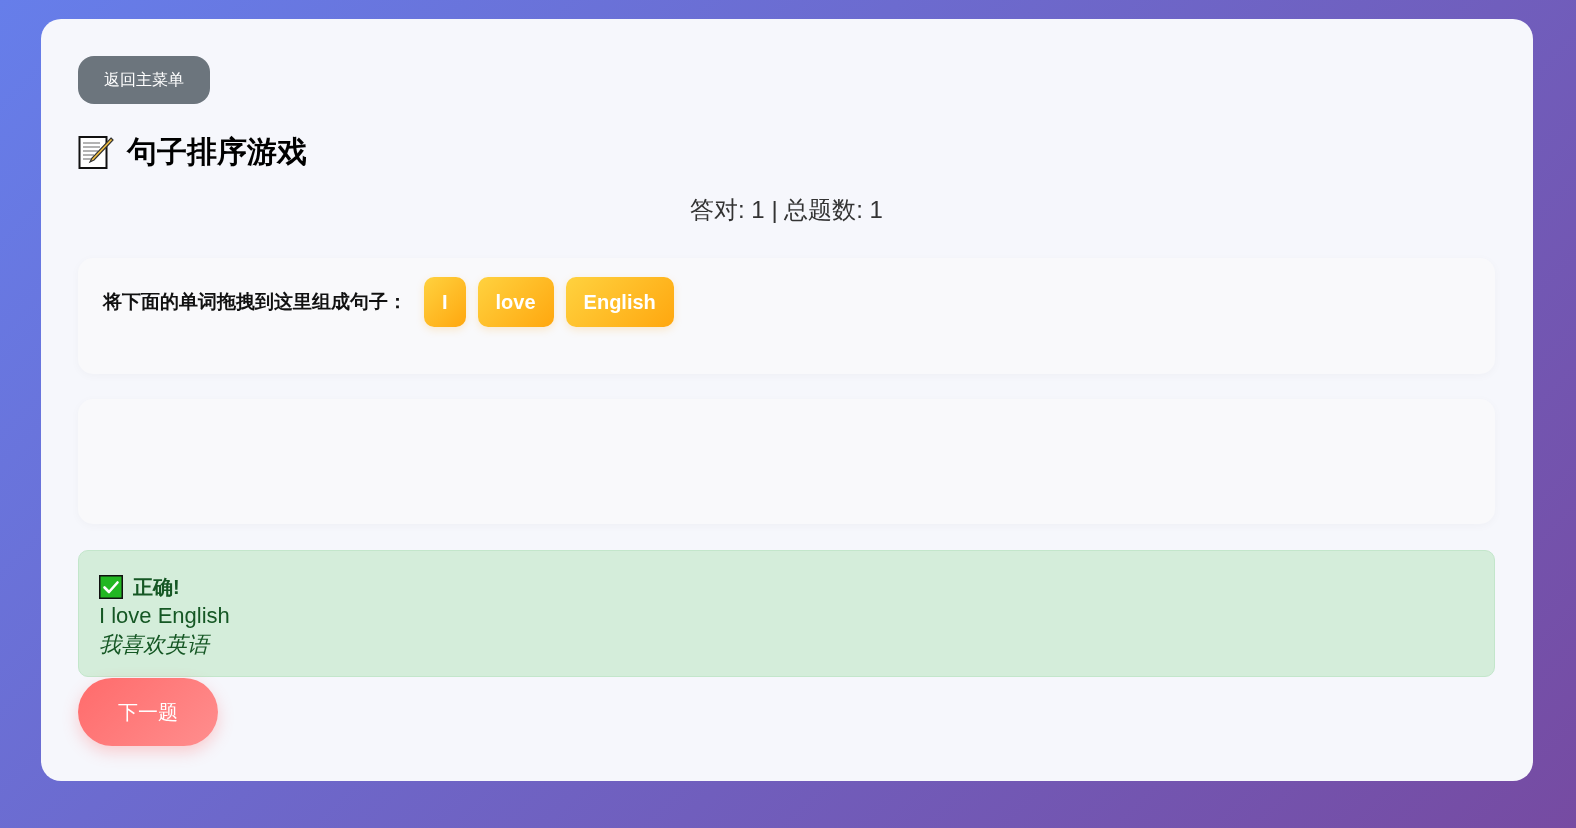  Describe the element at coordinates (255, 302) in the screenshot. I see `instruction-label: 将下面的单词拖拽到这里组成句子：` at that location.